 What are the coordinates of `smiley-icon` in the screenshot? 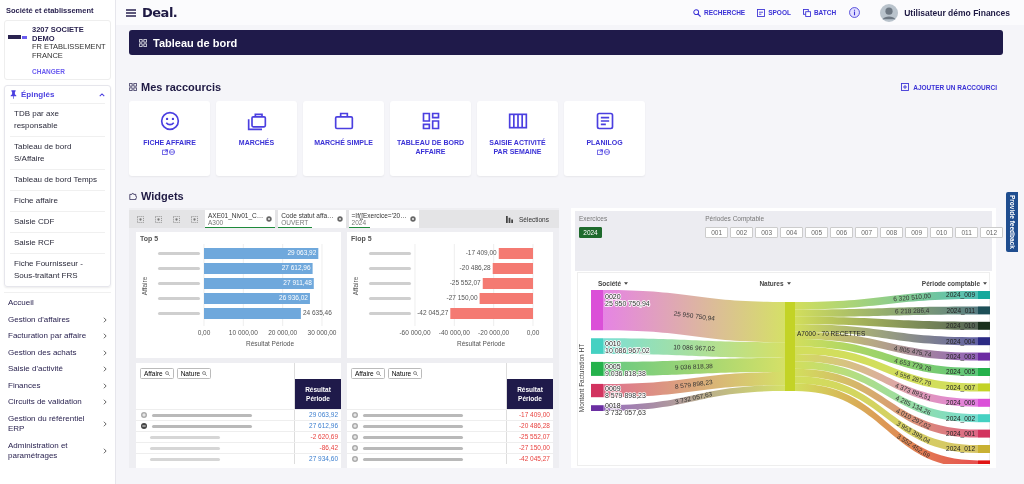 It's located at (169, 121).